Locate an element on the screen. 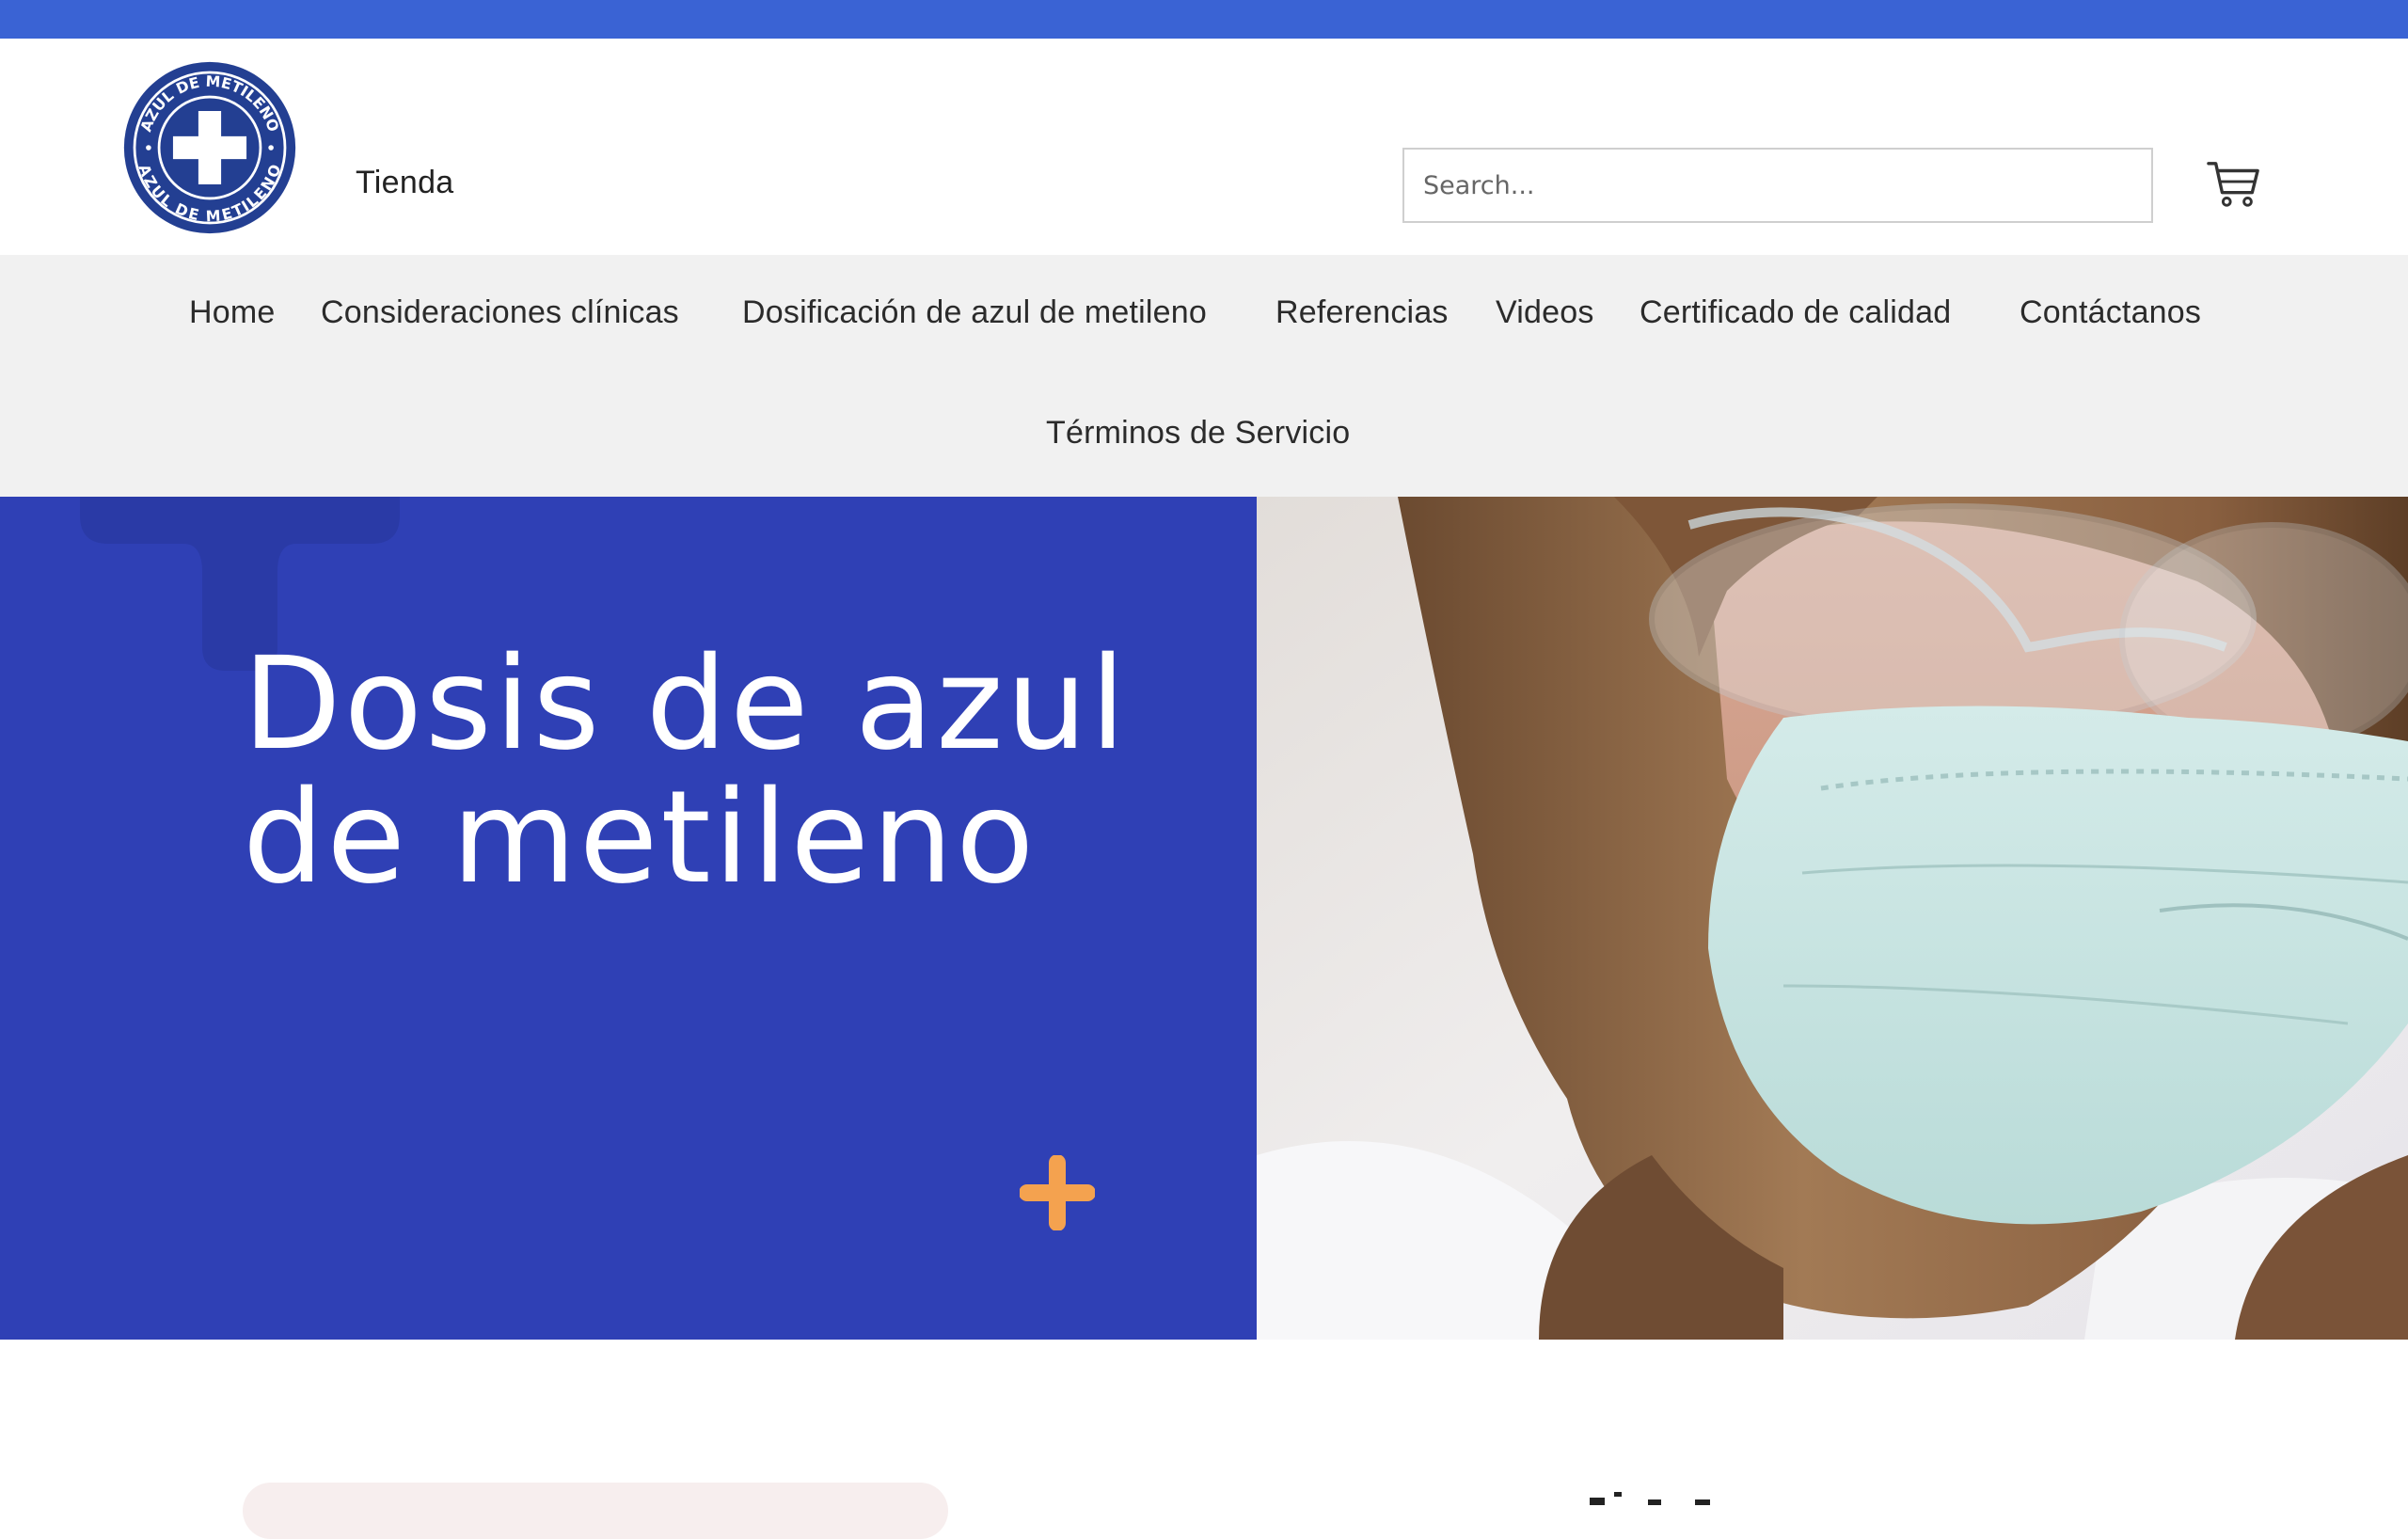 Image resolution: width=2408 pixels, height=1539 pixels. top-announcement-bar is located at coordinates (1204, 19).